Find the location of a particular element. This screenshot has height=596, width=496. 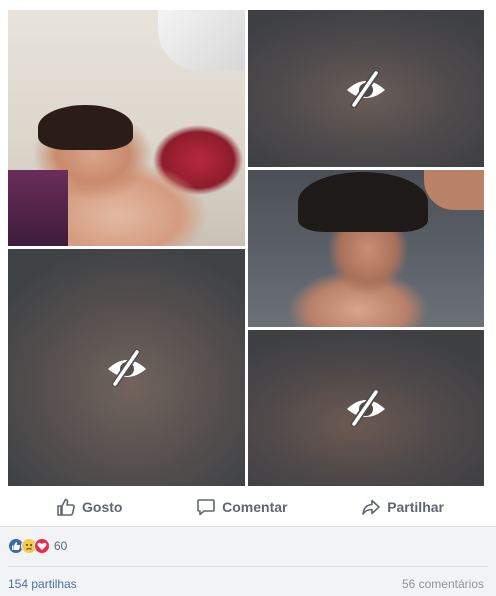

engagement-footer: 60 154 partilhas 56 comentários is located at coordinates (248, 561).